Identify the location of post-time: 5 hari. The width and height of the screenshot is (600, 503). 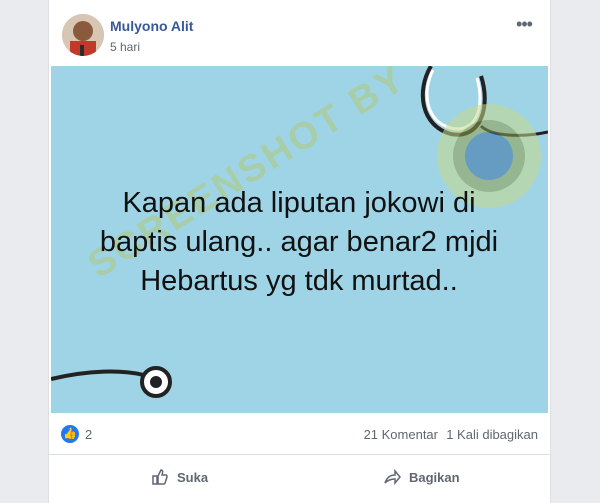
(125, 47).